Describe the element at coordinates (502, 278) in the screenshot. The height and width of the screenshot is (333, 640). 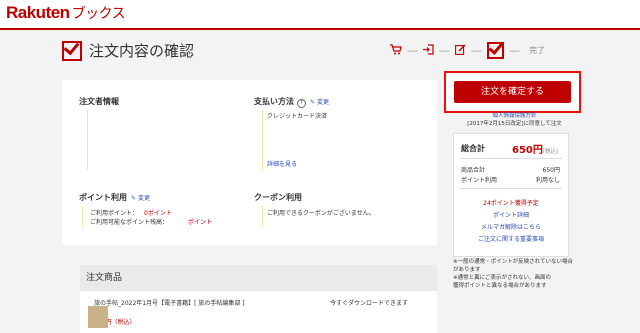
I see `footnote-line: ※通常と異にご表示がされない、画面の` at that location.